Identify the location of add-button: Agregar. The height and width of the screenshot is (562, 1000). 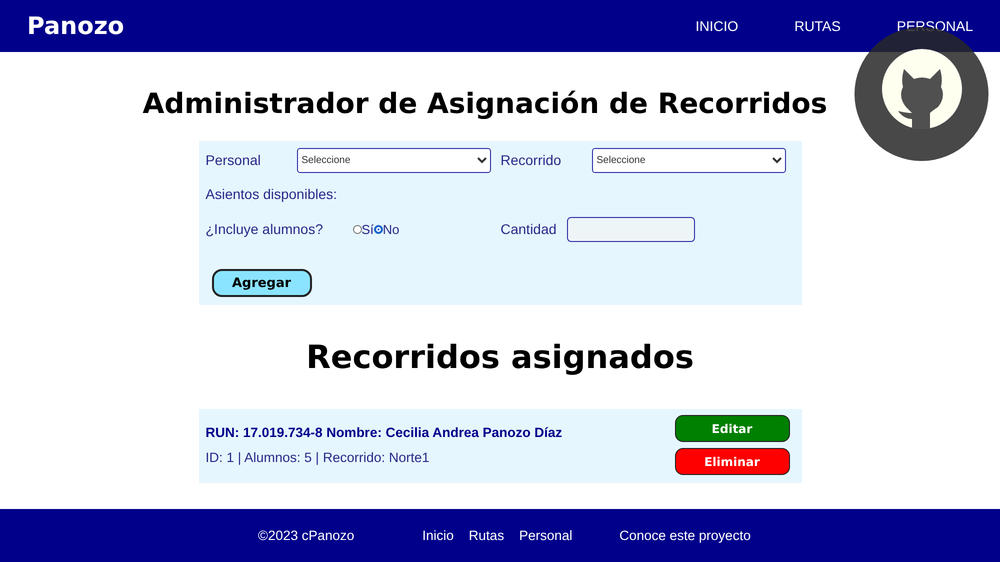
(262, 283).